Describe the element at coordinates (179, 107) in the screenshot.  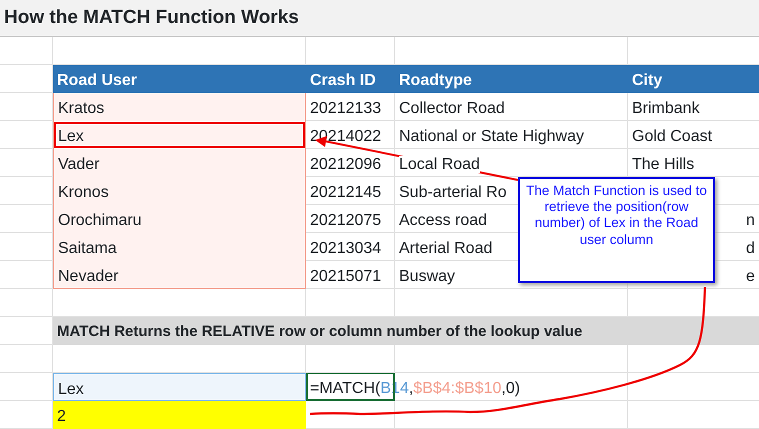
I see `table-cell: Kratos` at that location.